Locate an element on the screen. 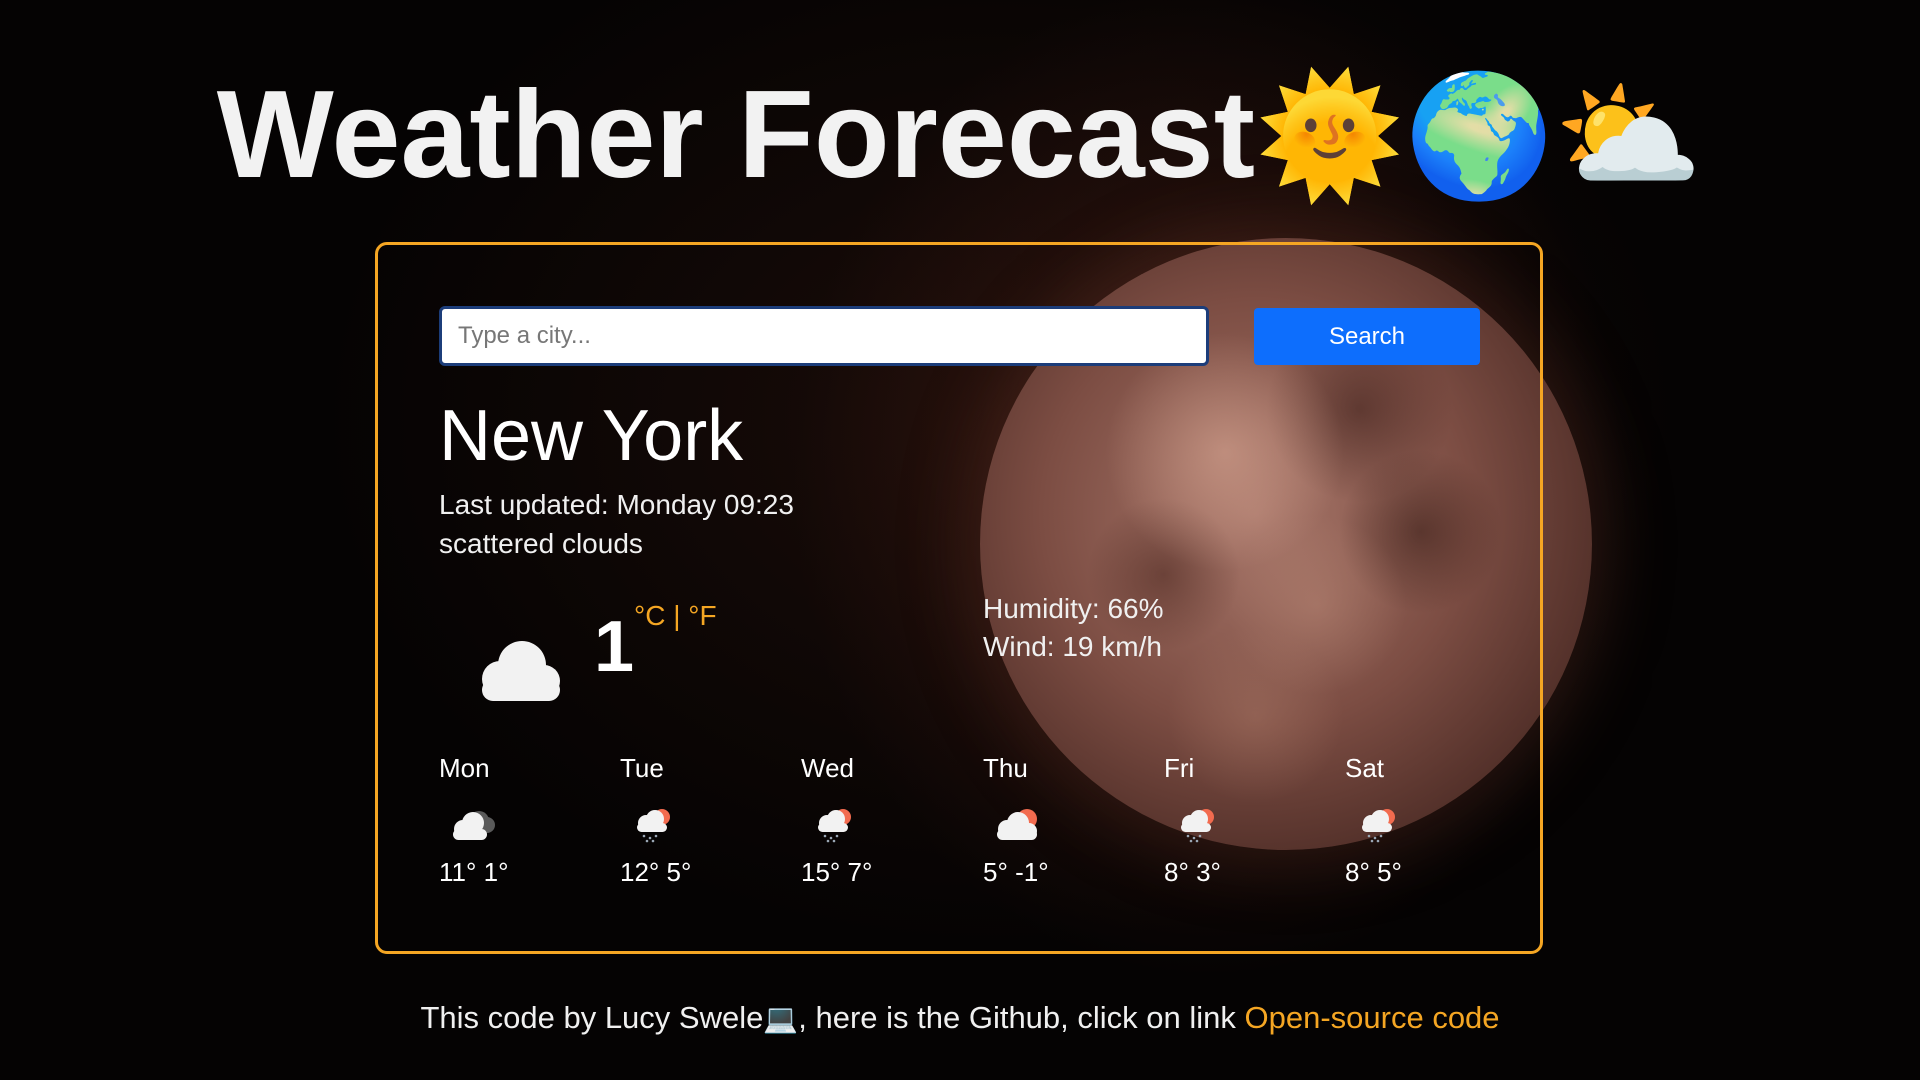 The image size is (1920, 1080). weather-description: scattered clouds is located at coordinates (541, 543).